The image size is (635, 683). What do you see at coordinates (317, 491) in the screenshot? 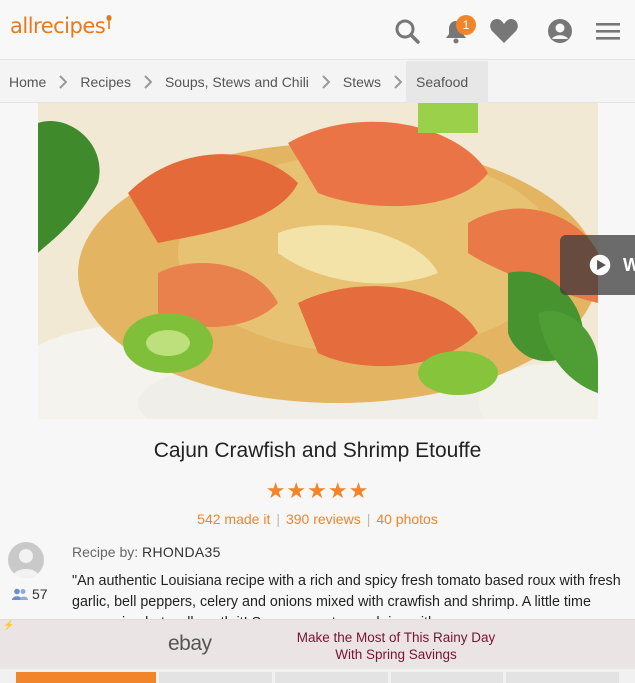
I see `rating-stars: ★★★★★` at bounding box center [317, 491].